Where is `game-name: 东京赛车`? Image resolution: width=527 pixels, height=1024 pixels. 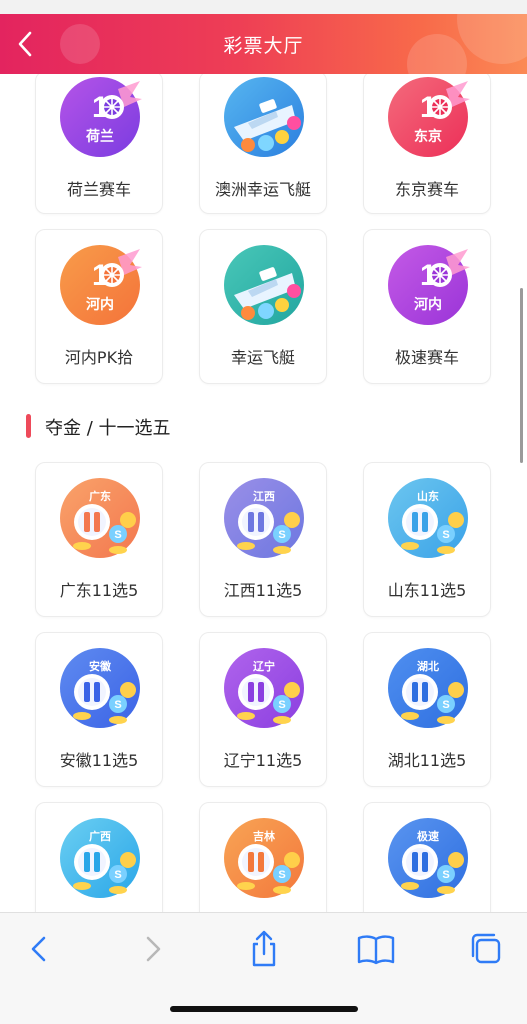 game-name: 东京赛车 is located at coordinates (426, 189).